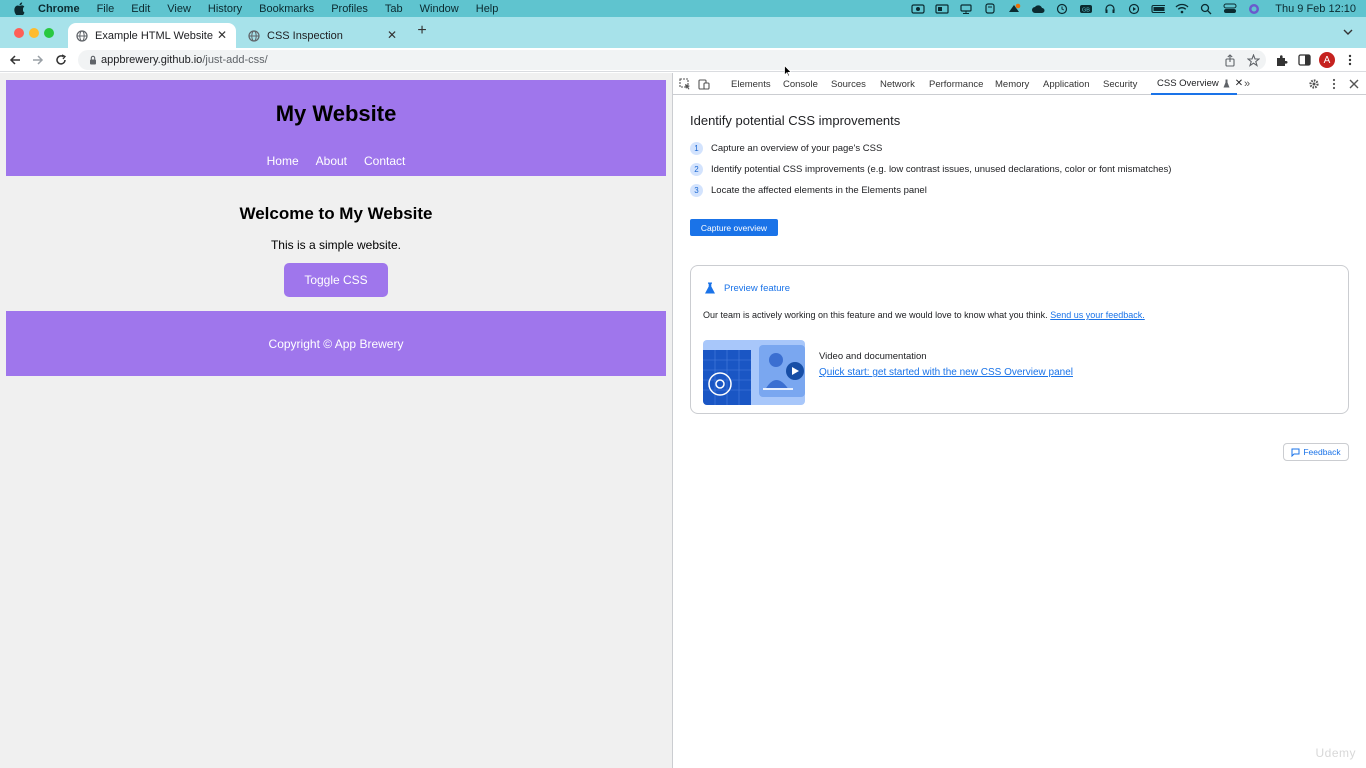  I want to click on zoom-window-button, so click(49, 33).